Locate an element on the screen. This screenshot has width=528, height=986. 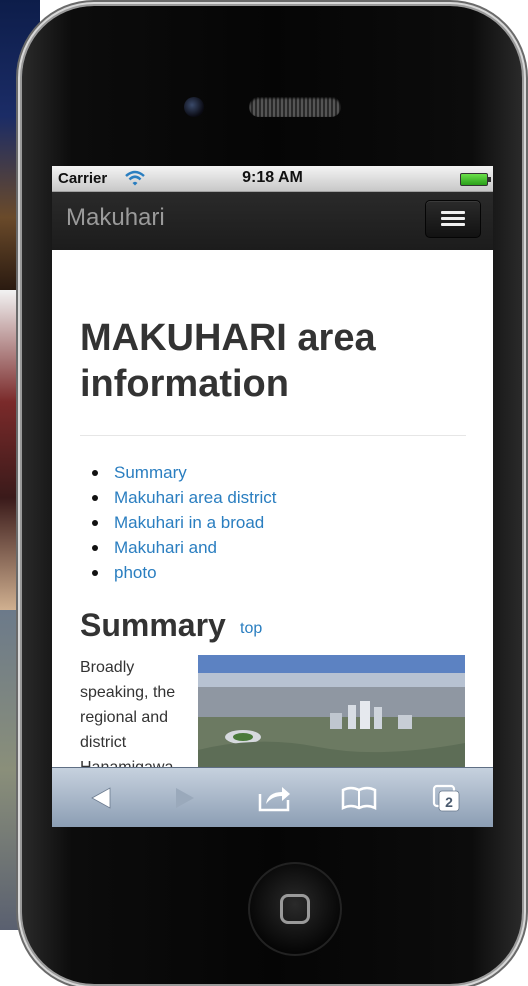
toc-item: Makuhari and is located at coordinates (178, 547).